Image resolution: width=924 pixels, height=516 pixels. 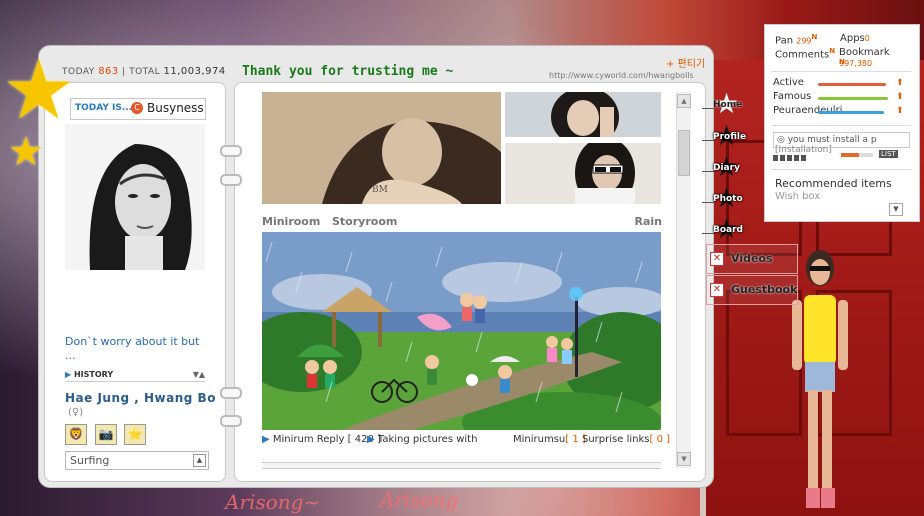 I want to click on playlist-button: LIST, so click(x=888, y=154).